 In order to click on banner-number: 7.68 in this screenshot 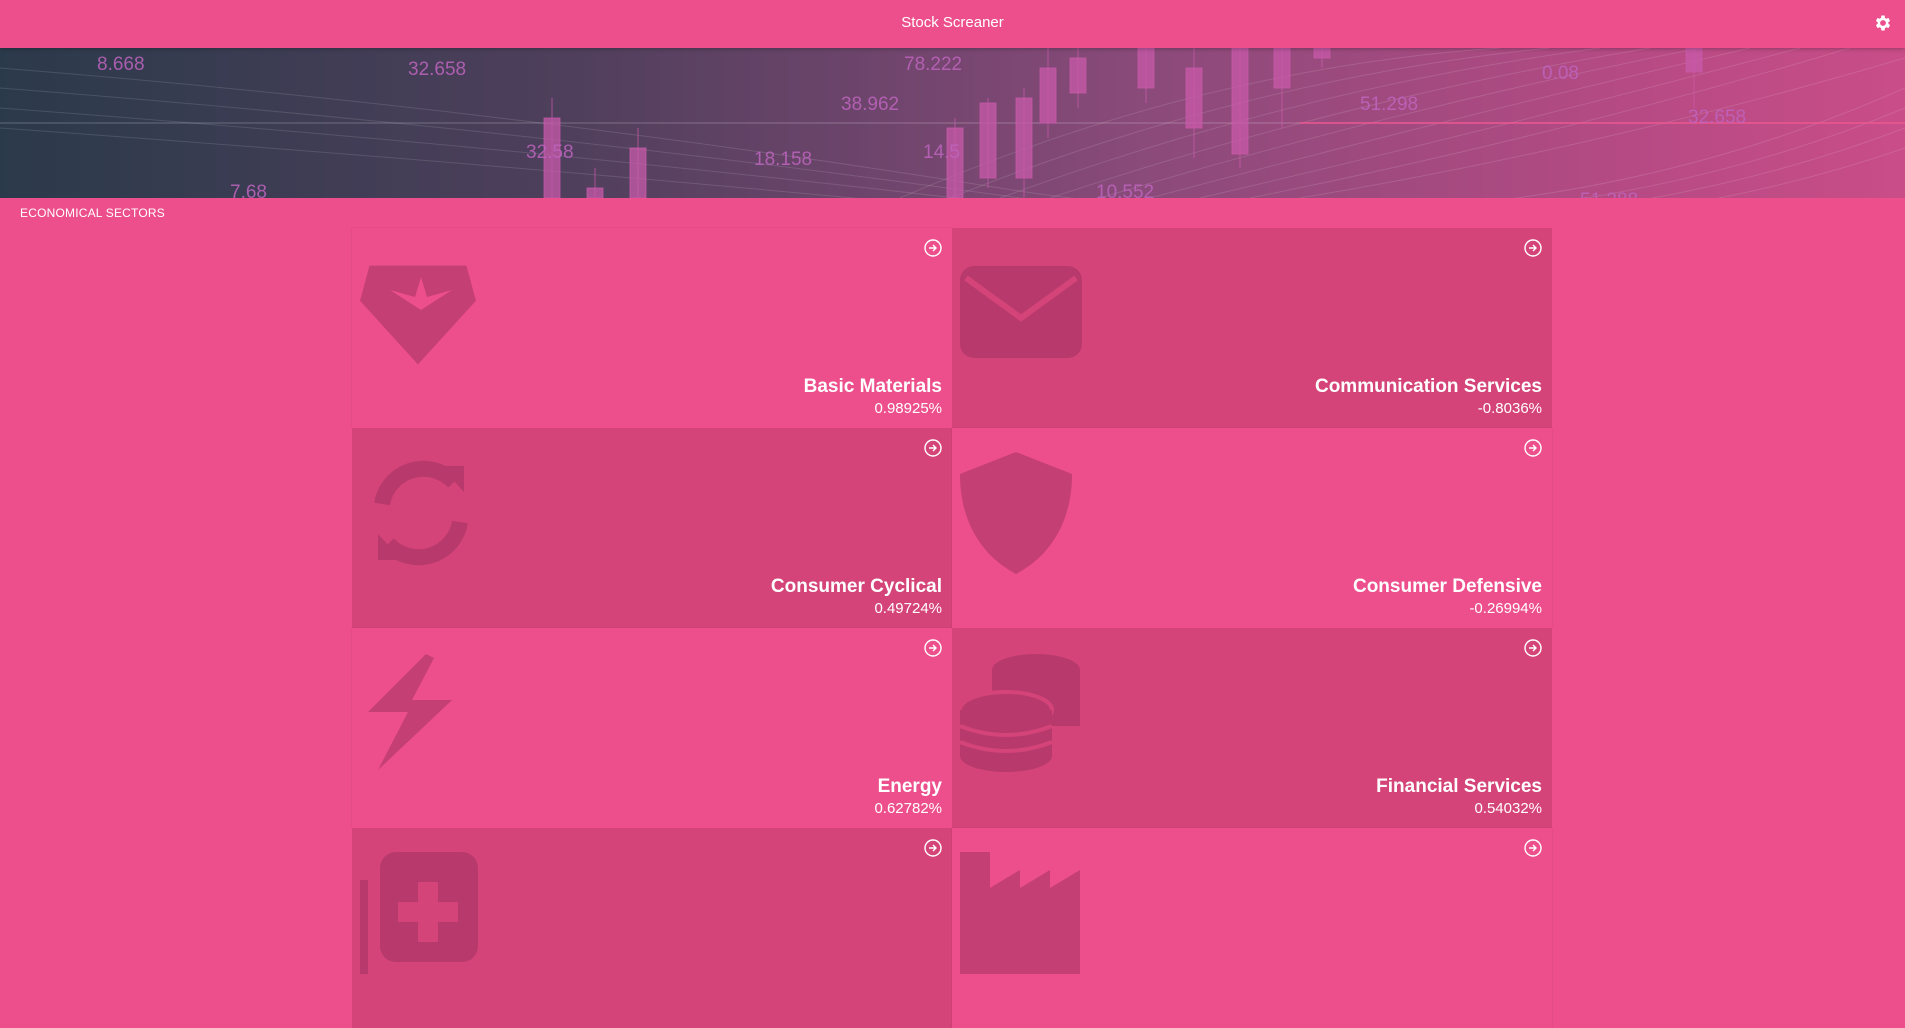, I will do `click(248, 190)`.